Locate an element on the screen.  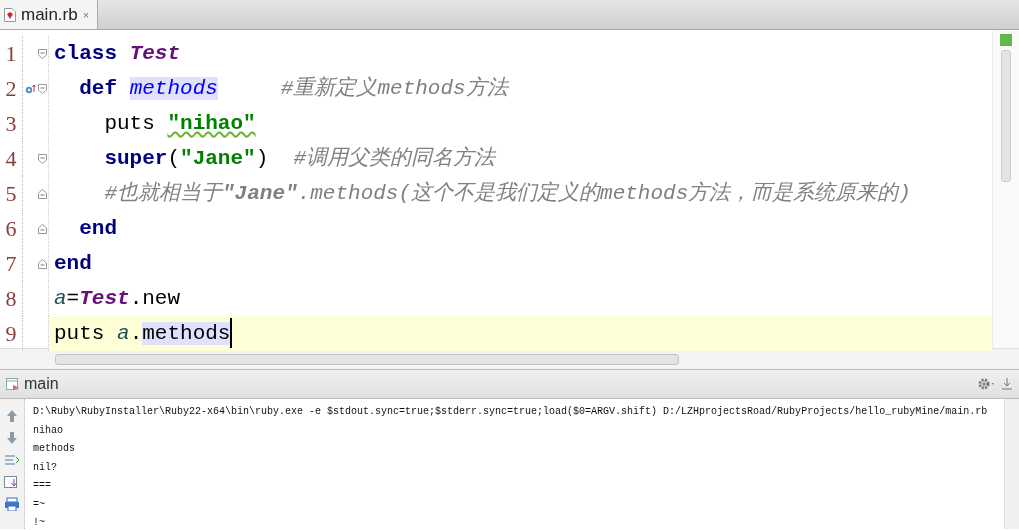
code-line: def methods #重新定义methods方法 is located at coordinates (294, 88).